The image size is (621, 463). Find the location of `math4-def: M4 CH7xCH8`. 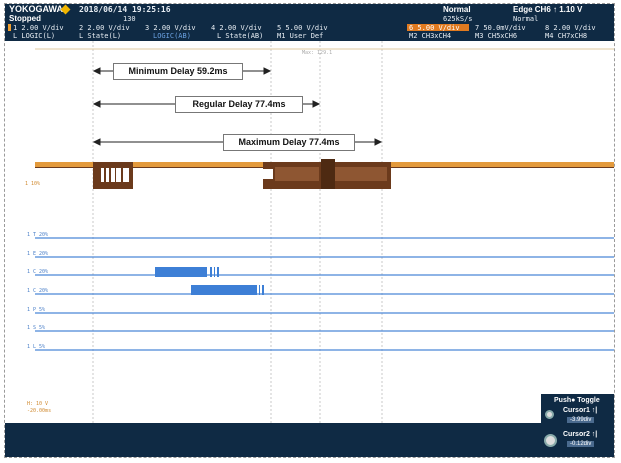

math4-def: M4 CH7xCH8 is located at coordinates (566, 36).